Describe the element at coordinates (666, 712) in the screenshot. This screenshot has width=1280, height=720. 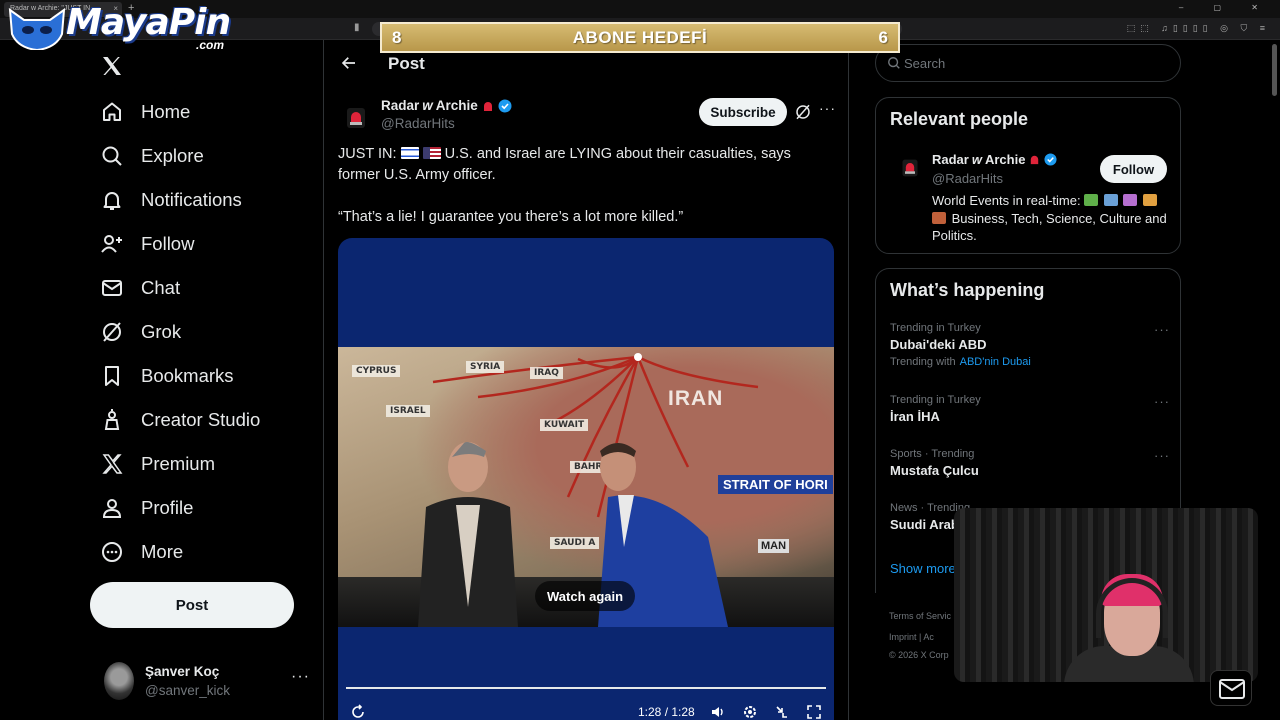
I see `video-time: 1:28 / 1:28` at that location.